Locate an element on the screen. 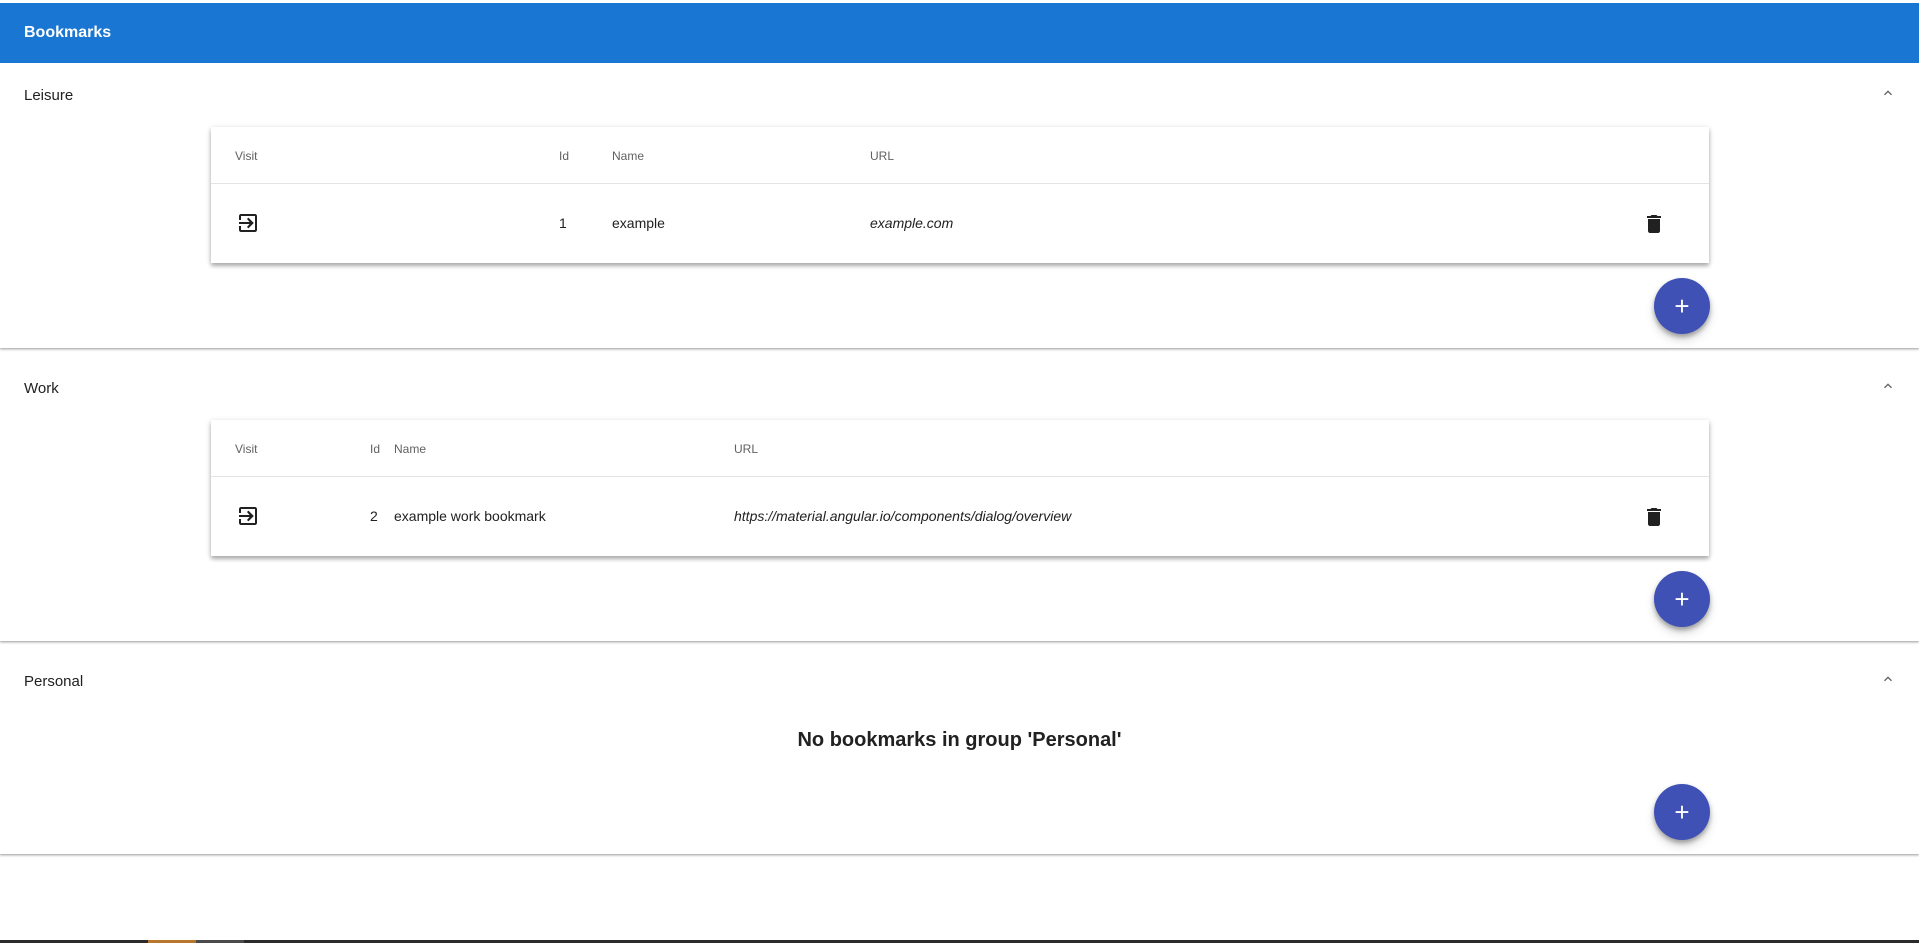 The width and height of the screenshot is (1919, 943). bookmark-id: 1 is located at coordinates (563, 223).